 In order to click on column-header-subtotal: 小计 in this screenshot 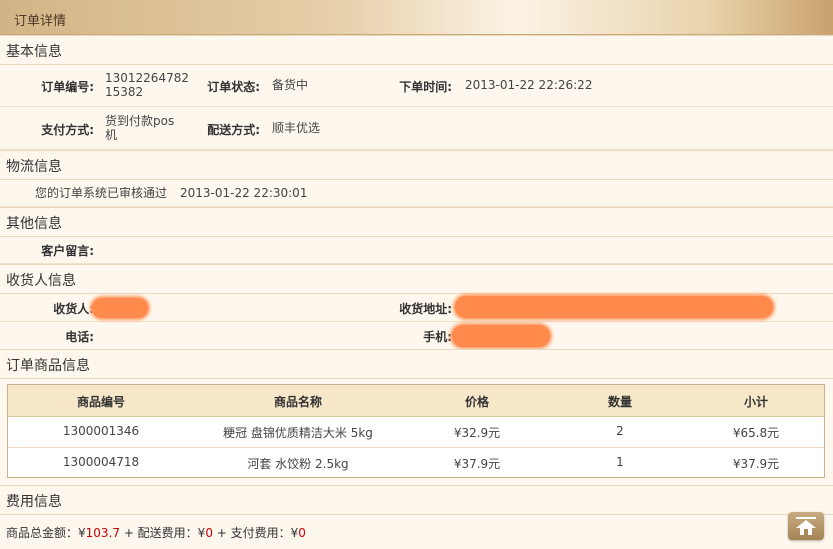, I will do `click(755, 402)`.